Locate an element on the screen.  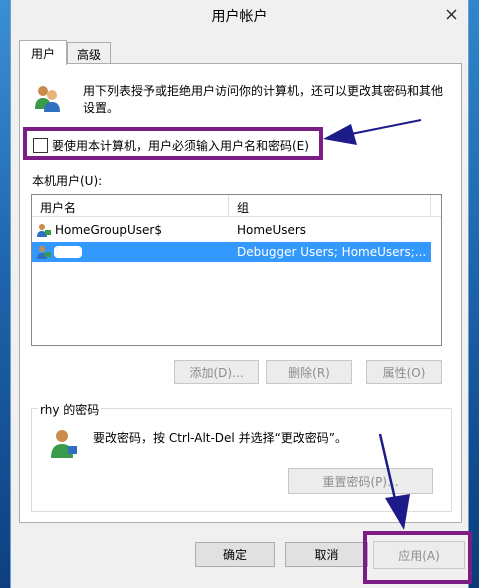
users-icon is located at coordinates (47, 98).